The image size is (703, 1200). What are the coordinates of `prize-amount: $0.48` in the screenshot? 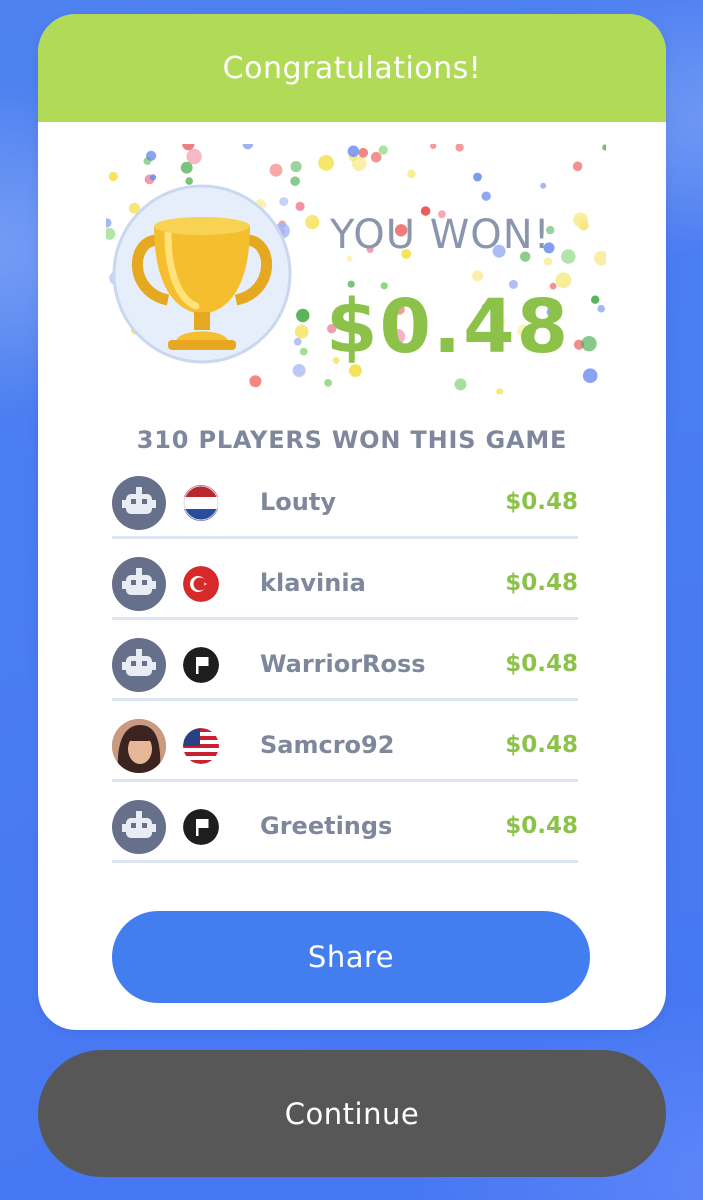 It's located at (448, 327).